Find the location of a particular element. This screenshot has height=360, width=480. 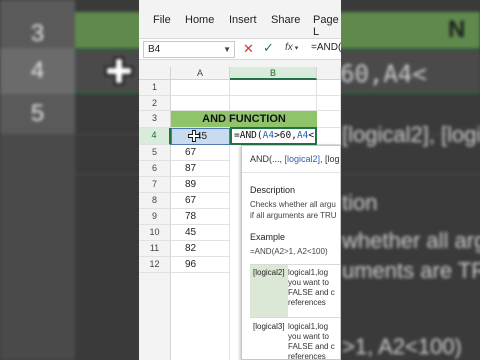

cell-a6: 87 is located at coordinates (200, 169).